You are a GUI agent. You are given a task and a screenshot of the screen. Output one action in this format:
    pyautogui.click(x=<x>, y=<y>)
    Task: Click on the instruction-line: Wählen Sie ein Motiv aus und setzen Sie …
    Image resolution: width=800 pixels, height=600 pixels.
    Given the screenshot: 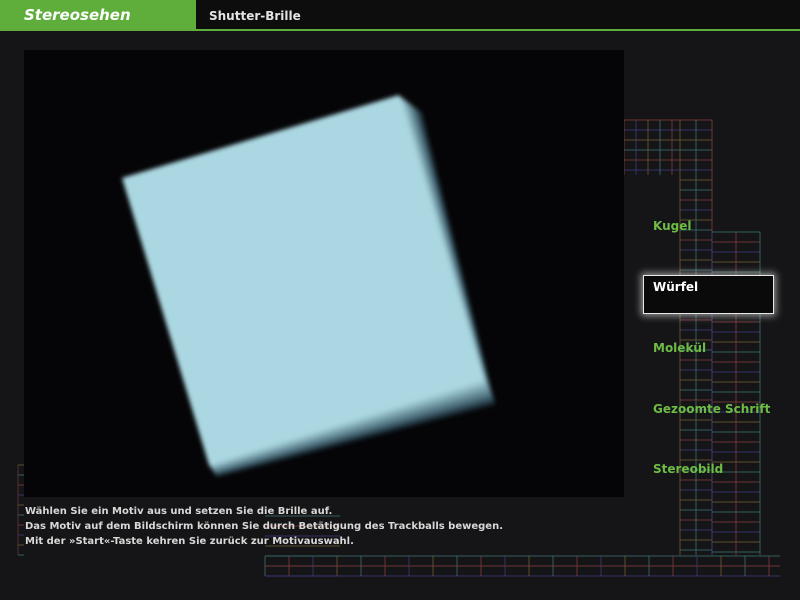 What is the action you would take?
    pyautogui.click(x=179, y=511)
    